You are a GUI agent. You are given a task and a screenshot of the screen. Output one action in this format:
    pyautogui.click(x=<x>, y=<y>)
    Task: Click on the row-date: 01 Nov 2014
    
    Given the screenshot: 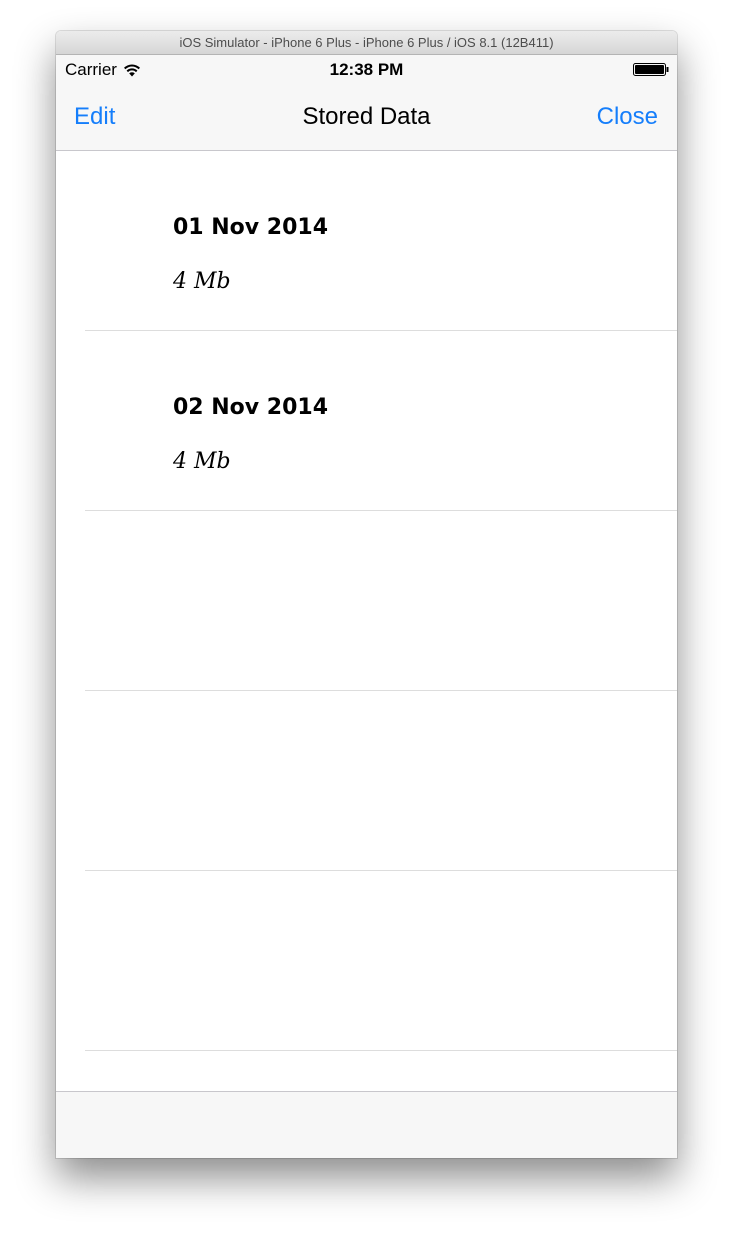 What is the action you would take?
    pyautogui.click(x=251, y=227)
    